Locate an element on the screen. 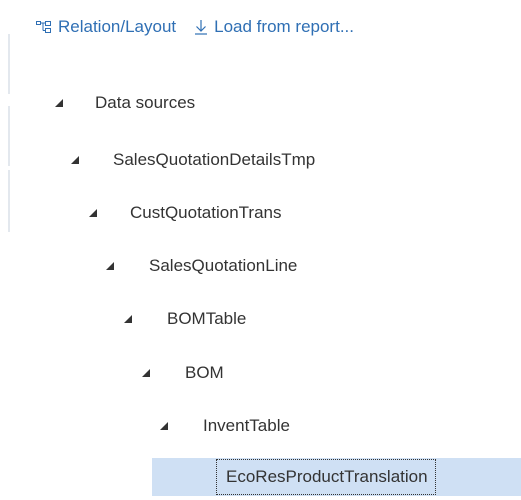 The height and width of the screenshot is (500, 521). tree-node-label: InventTable is located at coordinates (246, 425).